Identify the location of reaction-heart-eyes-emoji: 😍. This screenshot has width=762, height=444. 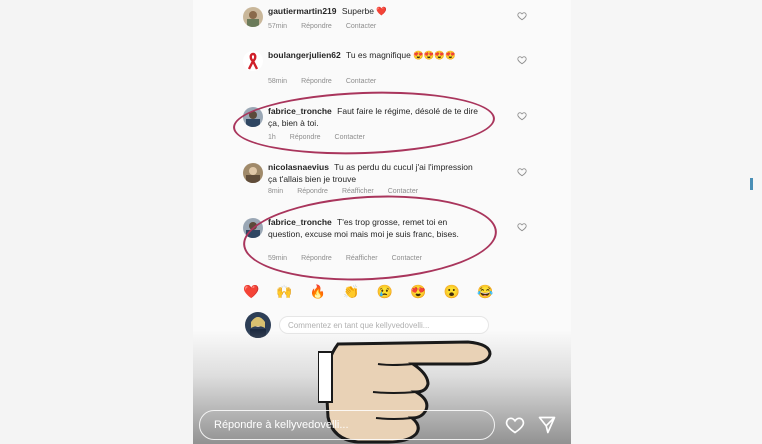
(418, 292).